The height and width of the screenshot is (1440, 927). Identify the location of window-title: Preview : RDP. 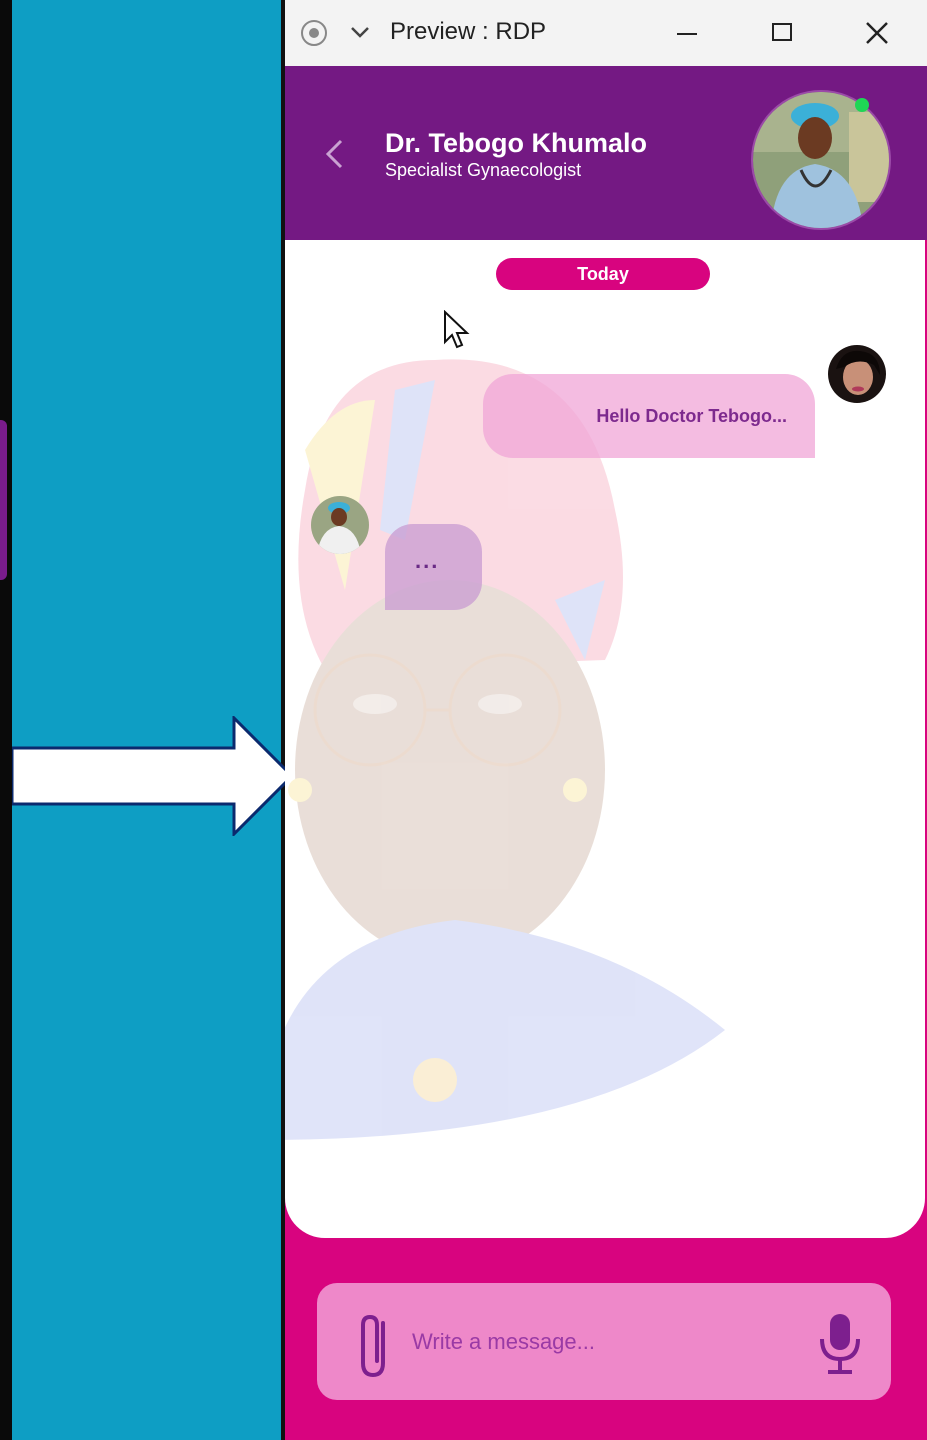
(468, 31).